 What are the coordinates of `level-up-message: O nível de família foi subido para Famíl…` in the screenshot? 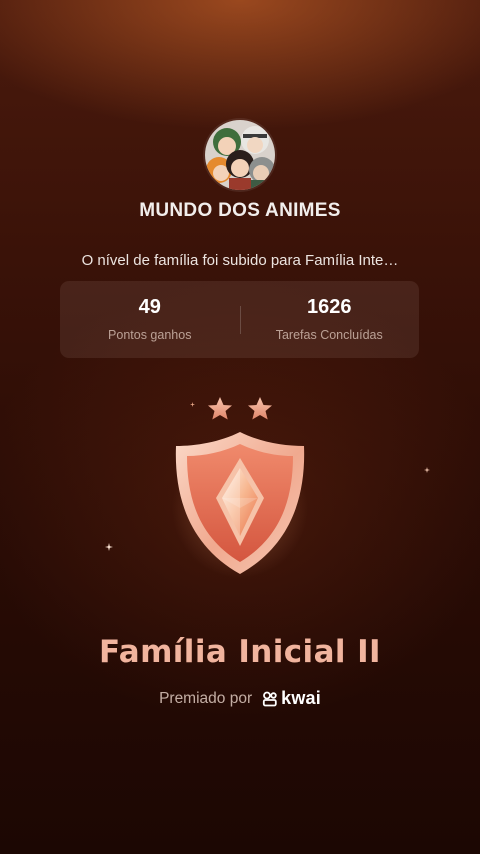 It's located at (240, 260).